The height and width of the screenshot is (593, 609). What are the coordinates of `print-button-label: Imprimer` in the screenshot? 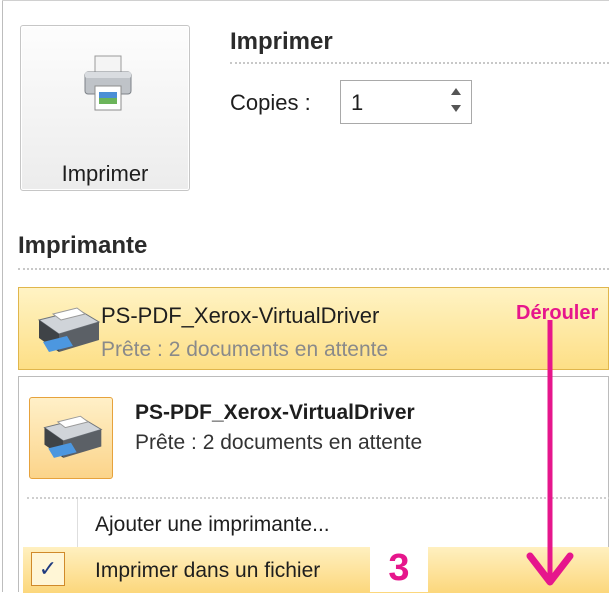 It's located at (105, 173).